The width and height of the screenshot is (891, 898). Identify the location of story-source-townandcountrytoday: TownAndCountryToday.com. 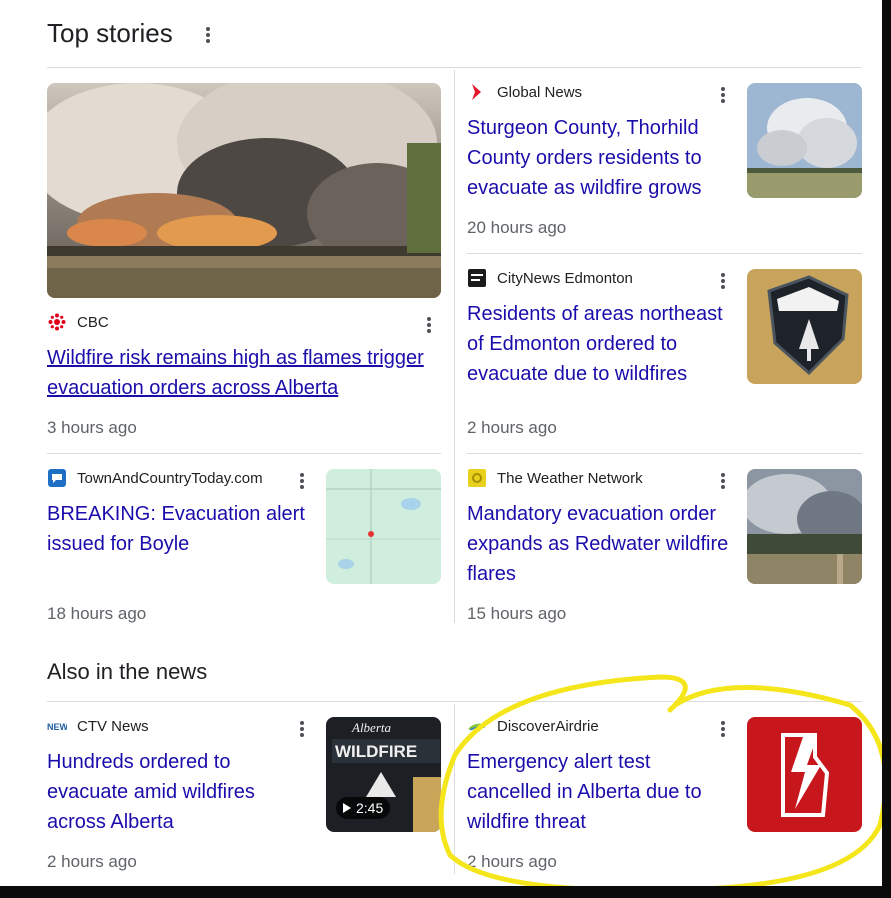
(155, 478).